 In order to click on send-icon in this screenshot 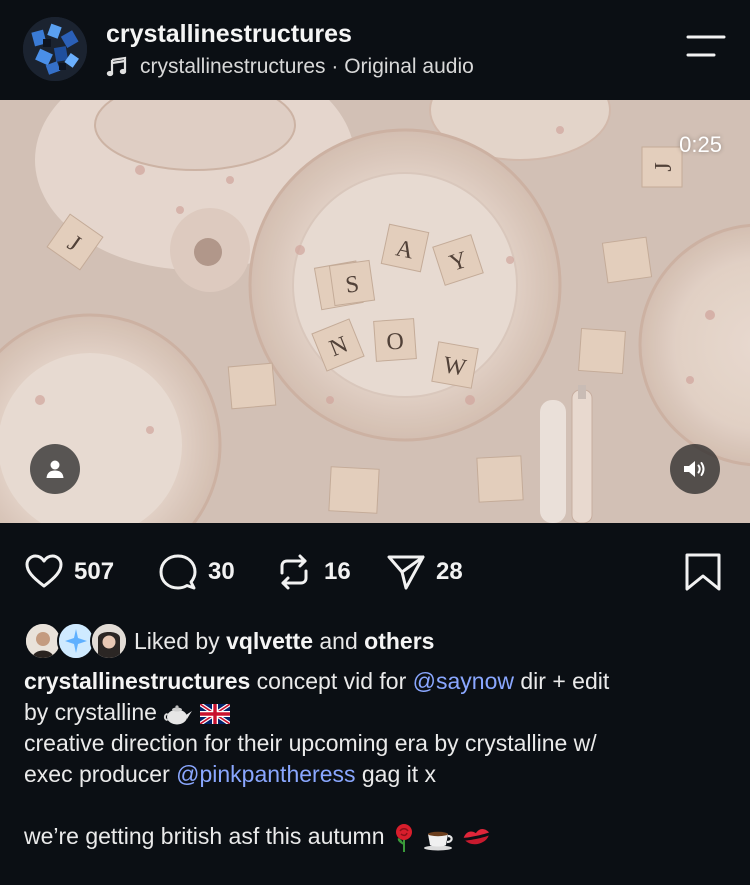, I will do `click(406, 572)`.